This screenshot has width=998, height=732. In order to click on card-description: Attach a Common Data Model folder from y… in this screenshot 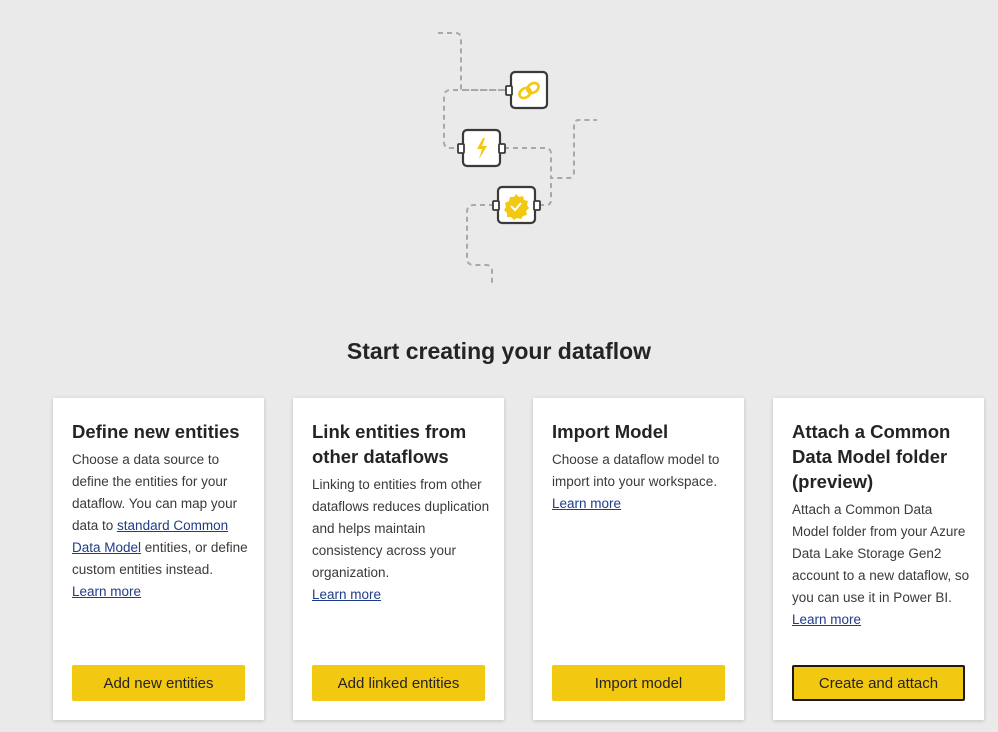, I will do `click(881, 565)`.